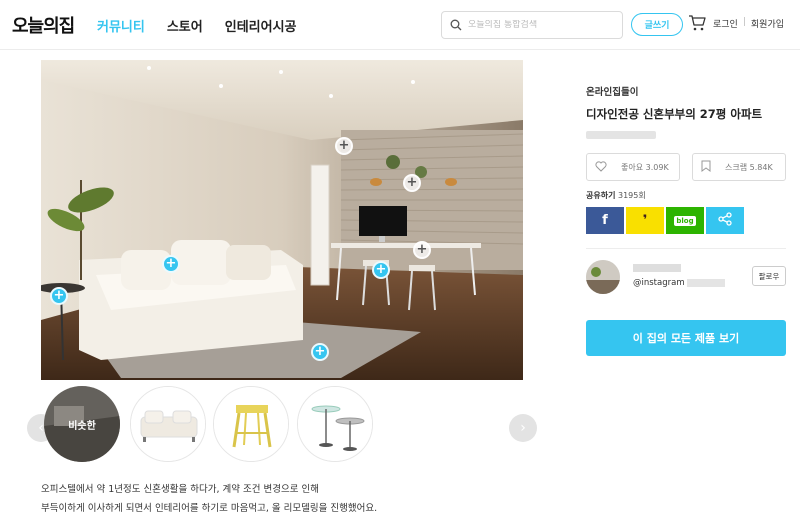 The image size is (800, 526). What do you see at coordinates (621, 135) in the screenshot?
I see `post-meta-blurred` at bounding box center [621, 135].